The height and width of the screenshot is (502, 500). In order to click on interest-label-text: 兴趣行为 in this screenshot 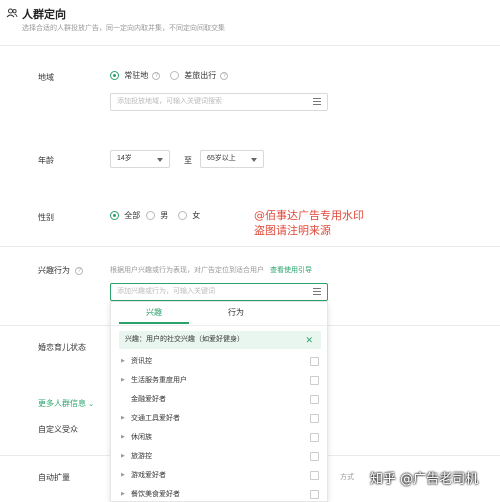, I will do `click(54, 270)`.